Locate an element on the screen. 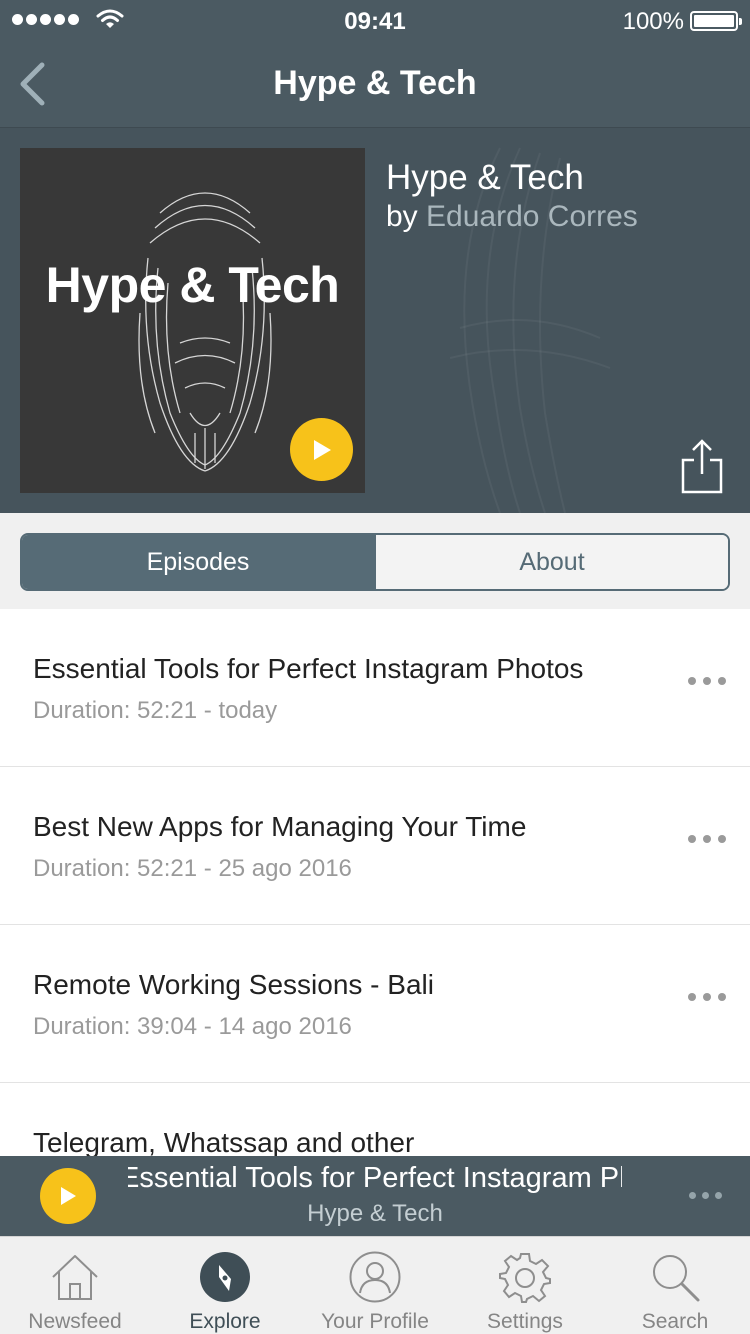 The image size is (750, 1334). episode-title: Best New Apps for Managing Your Time is located at coordinates (280, 826).